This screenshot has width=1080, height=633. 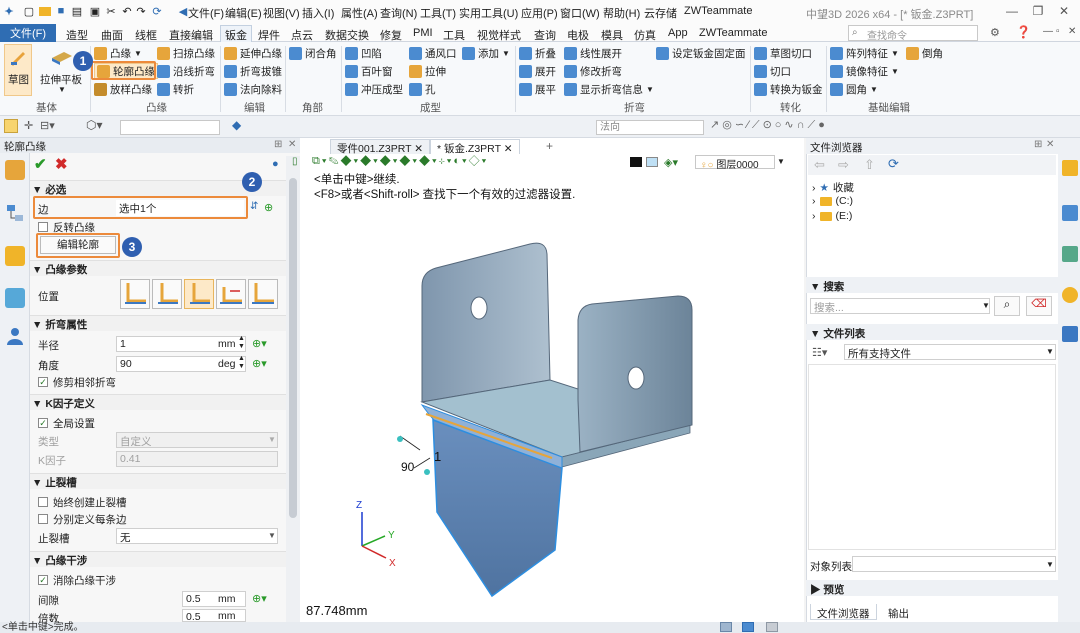 What do you see at coordinates (995, 32) in the screenshot?
I see `appearance-icon: ⚙` at bounding box center [995, 32].